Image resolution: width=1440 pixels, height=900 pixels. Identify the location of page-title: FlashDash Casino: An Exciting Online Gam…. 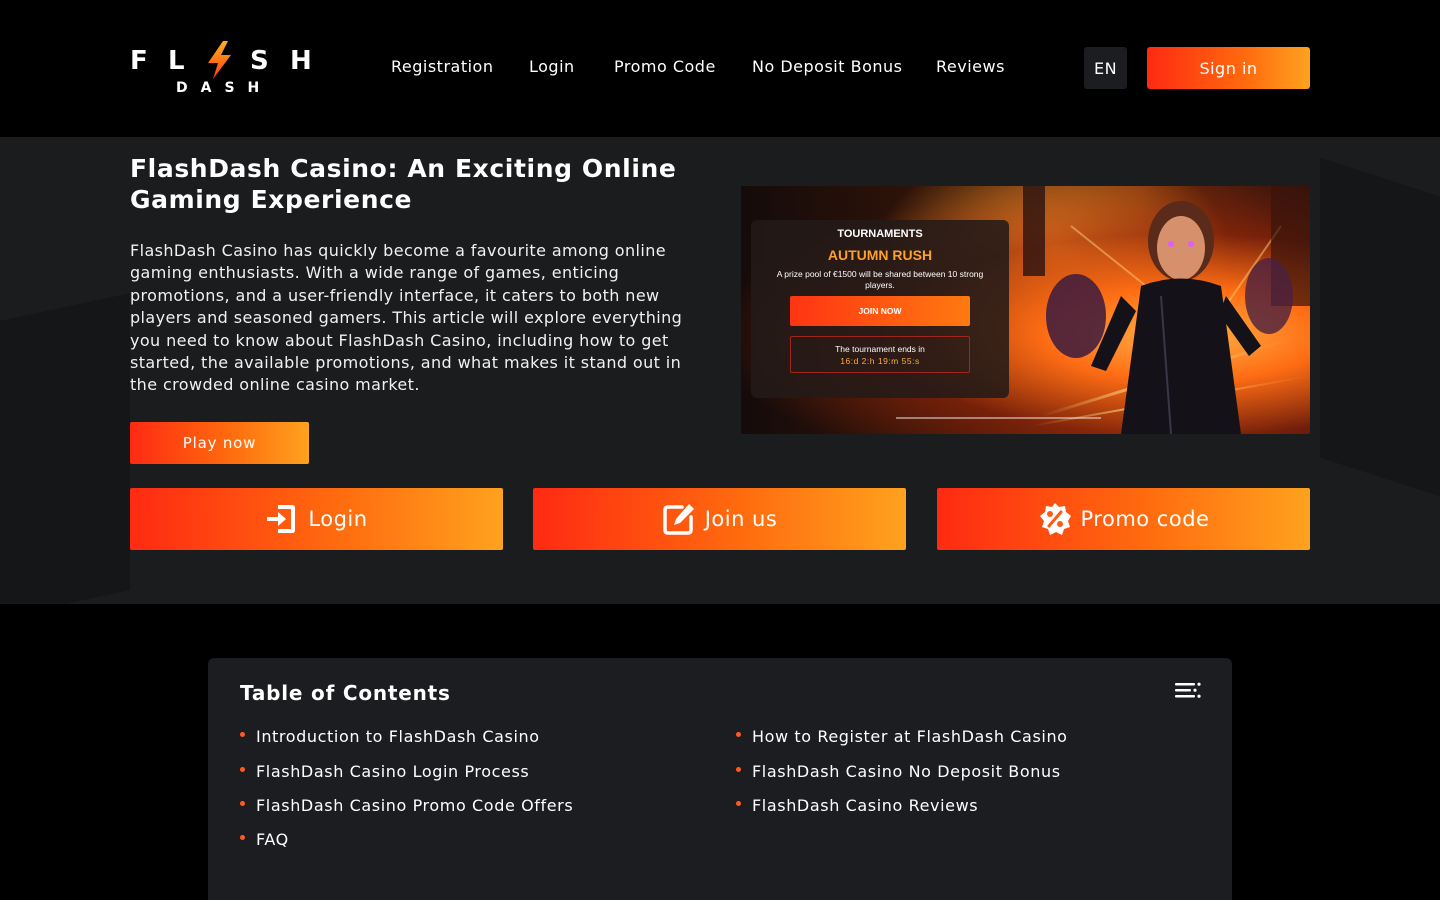
(403, 184).